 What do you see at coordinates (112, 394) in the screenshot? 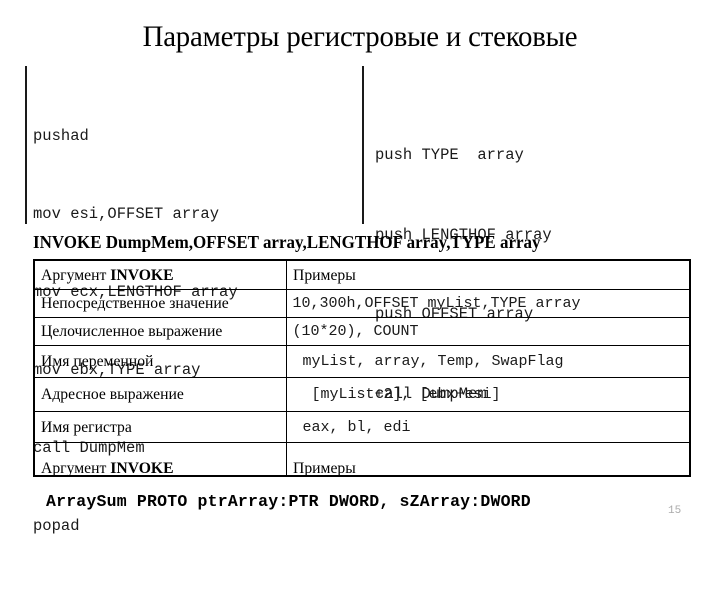
I see `argument-kind-label: Адресное выражение` at bounding box center [112, 394].